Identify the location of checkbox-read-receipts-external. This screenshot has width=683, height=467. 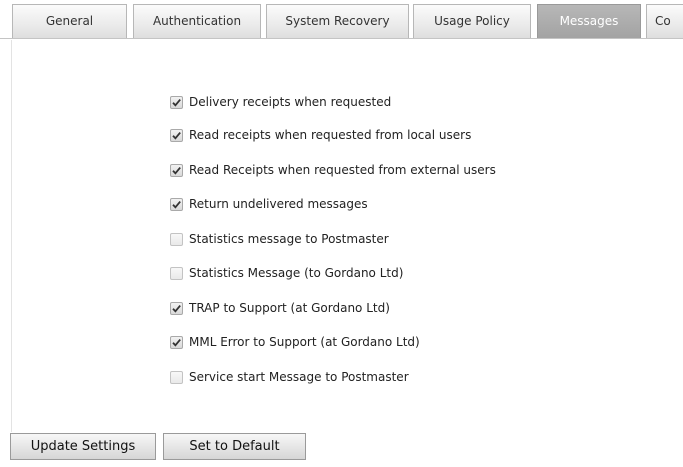
(176, 170).